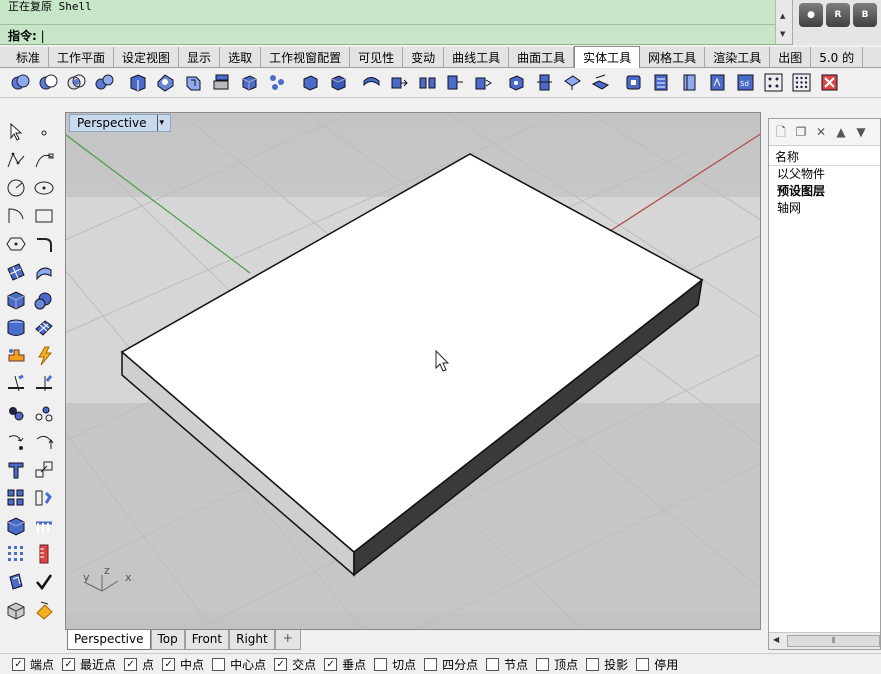 The width and height of the screenshot is (881, 674). What do you see at coordinates (633, 82) in the screenshot?
I see `create-solid-icon` at bounding box center [633, 82].